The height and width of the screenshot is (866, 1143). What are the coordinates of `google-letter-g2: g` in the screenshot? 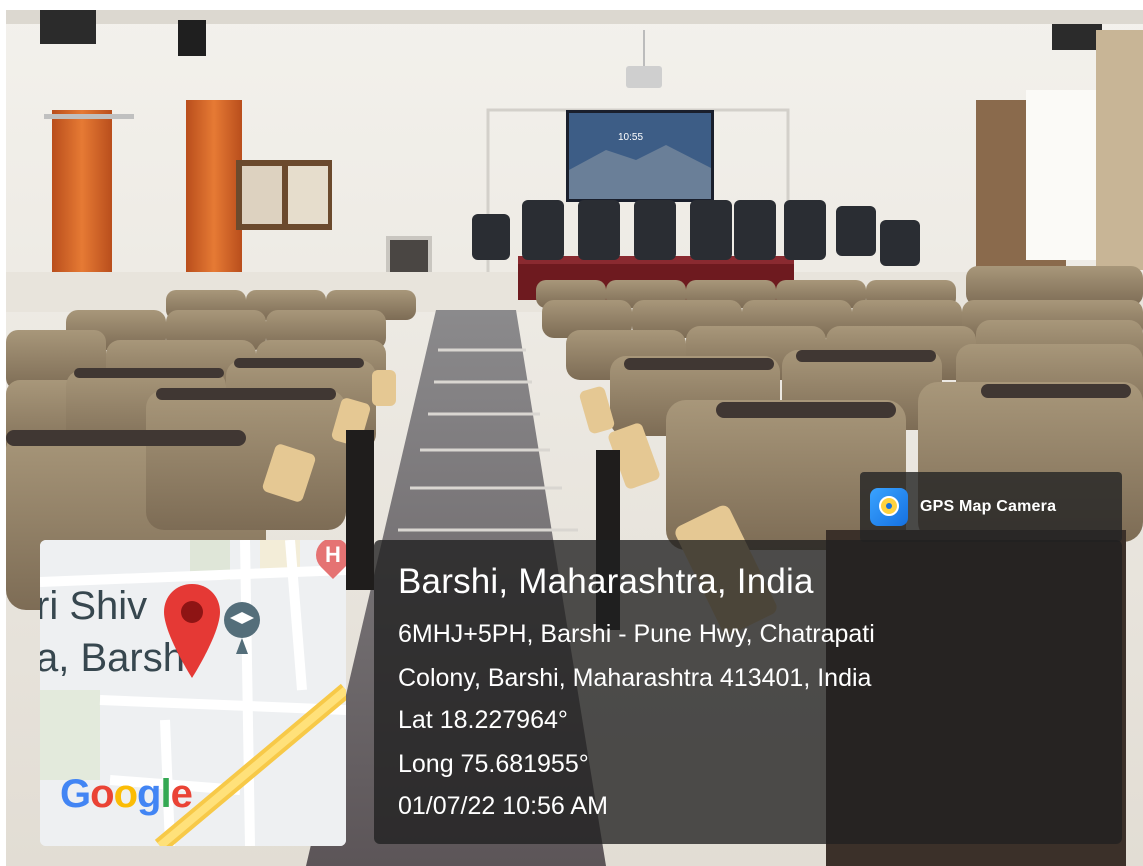 It's located at (149, 794).